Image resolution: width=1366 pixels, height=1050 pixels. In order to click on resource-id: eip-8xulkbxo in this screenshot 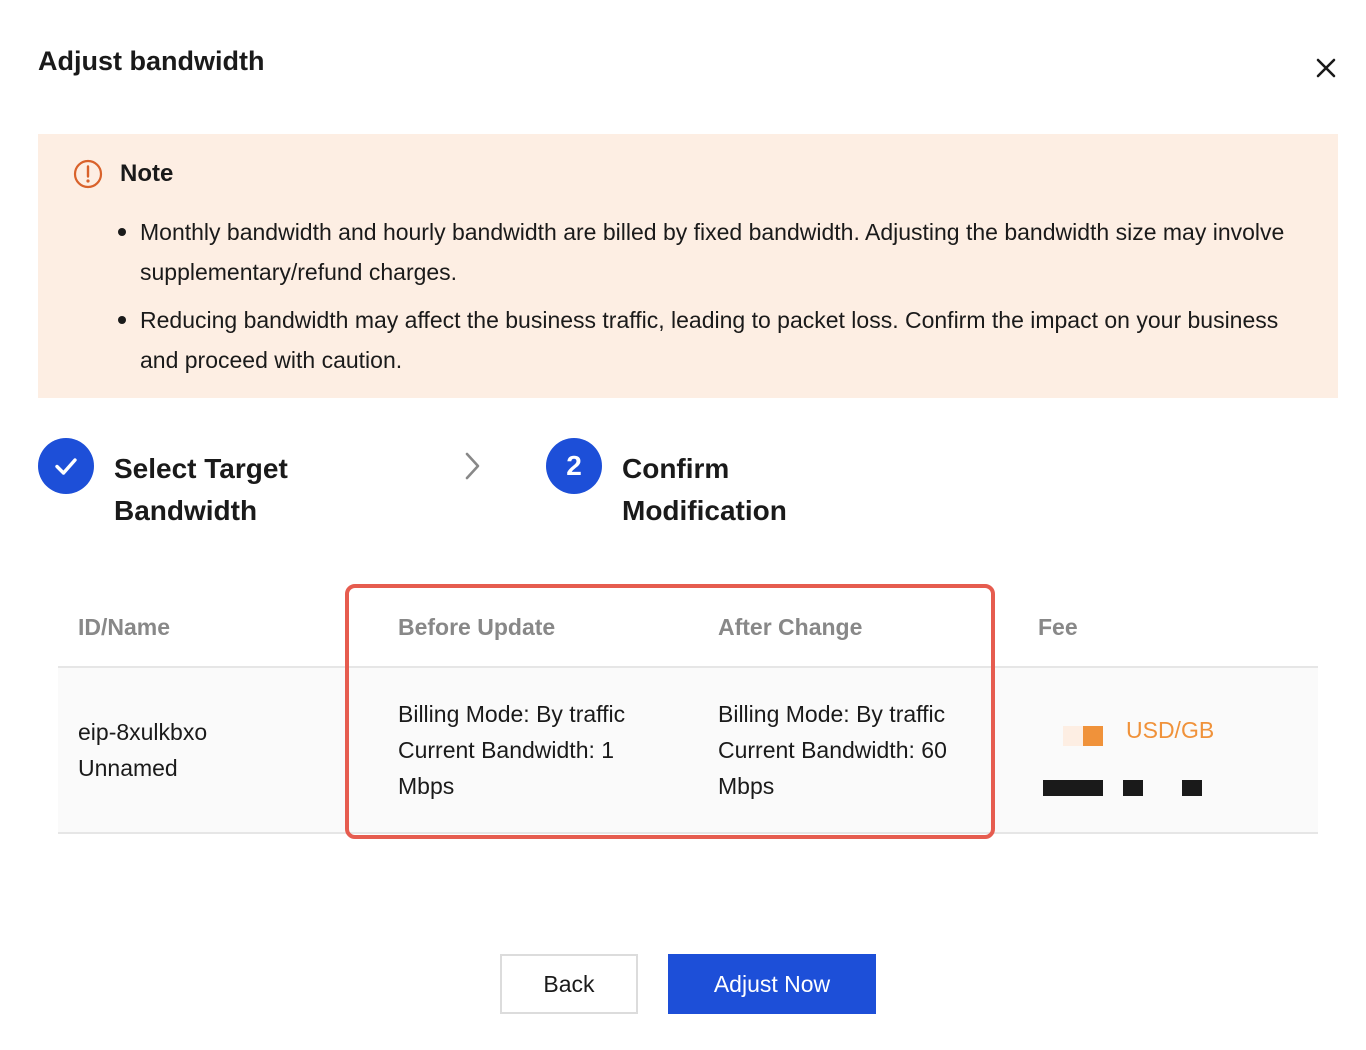, I will do `click(143, 732)`.